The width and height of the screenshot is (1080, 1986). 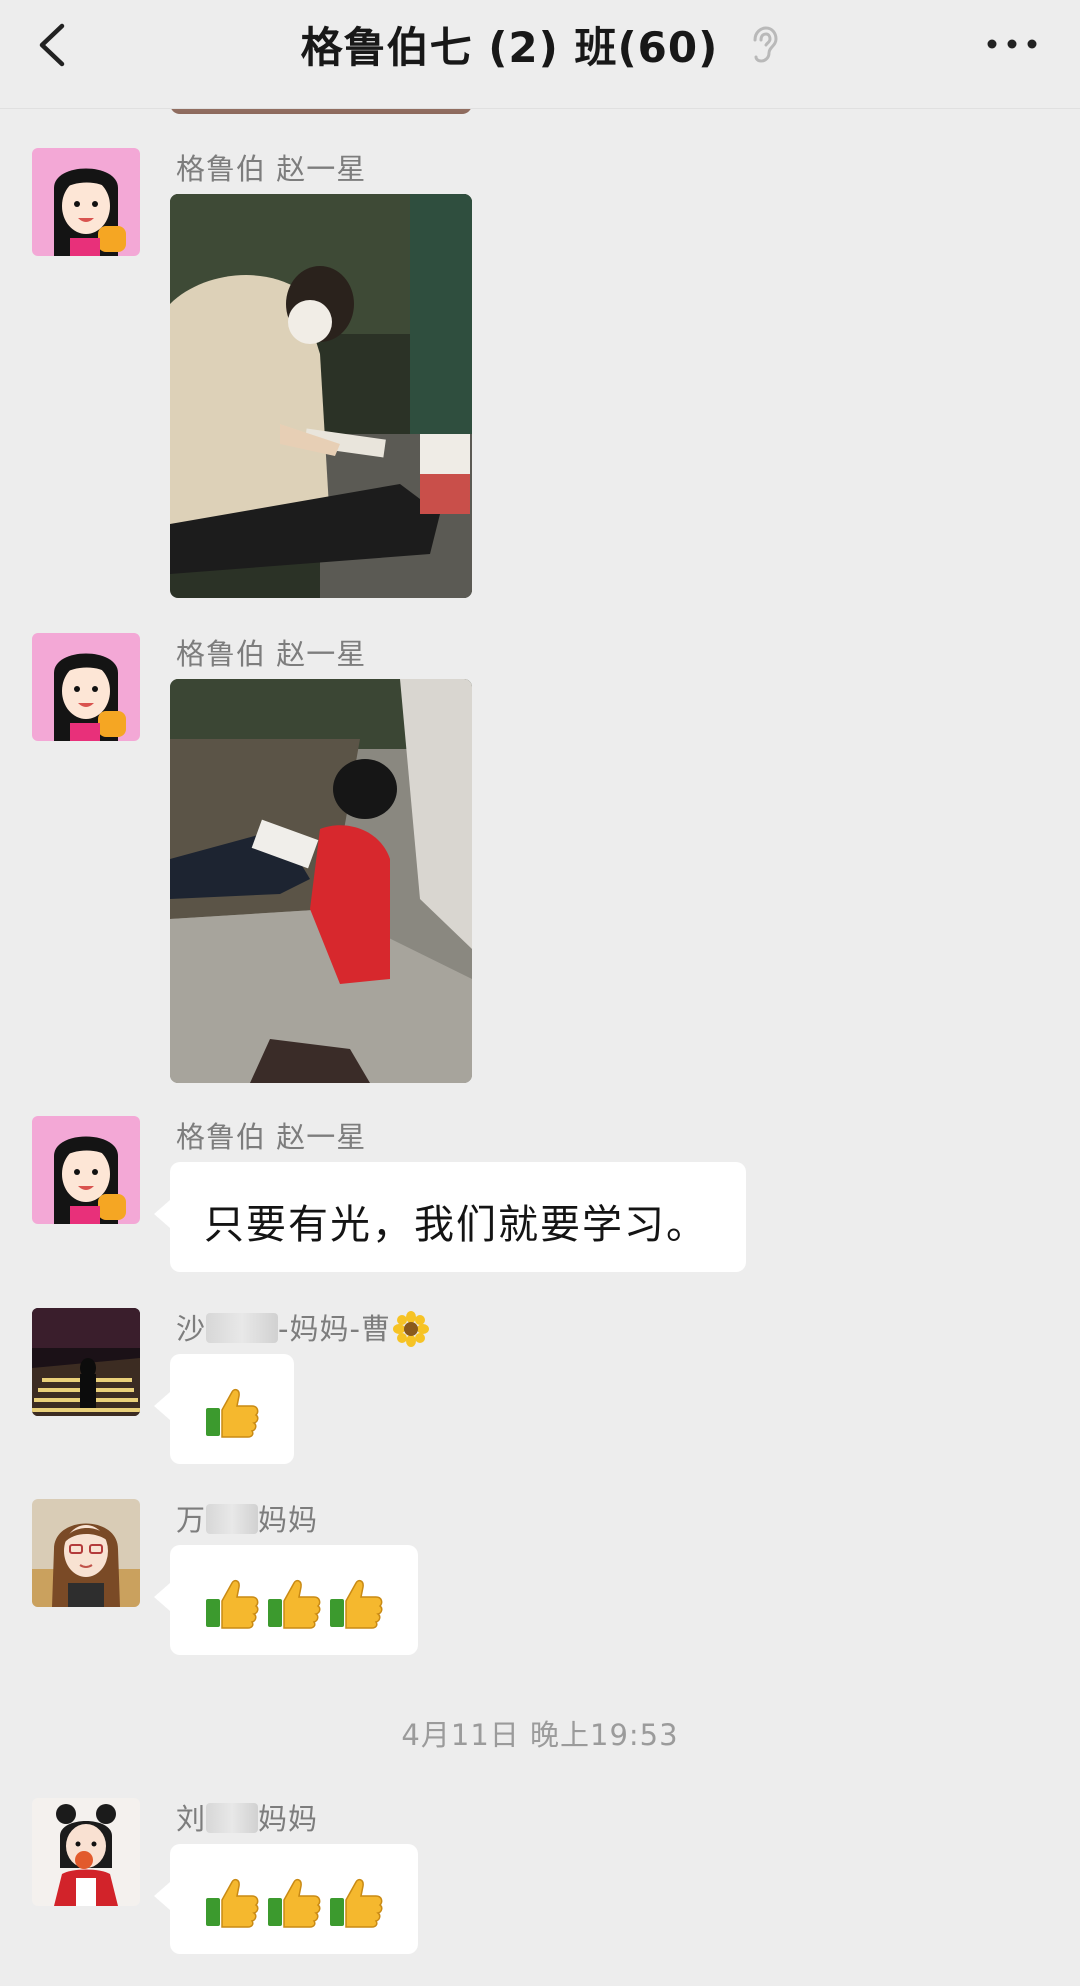 What do you see at coordinates (764, 44) in the screenshot?
I see `ear-icon` at bounding box center [764, 44].